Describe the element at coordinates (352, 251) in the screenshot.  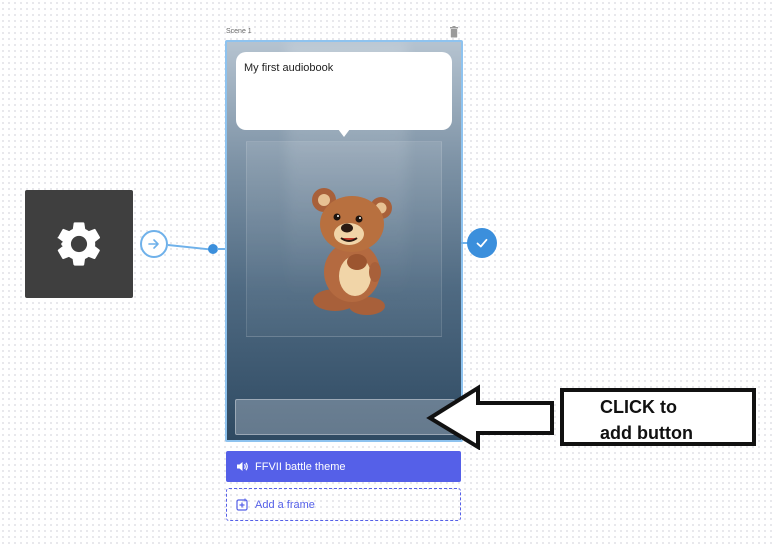
I see `teddy-bear-illustration` at that location.